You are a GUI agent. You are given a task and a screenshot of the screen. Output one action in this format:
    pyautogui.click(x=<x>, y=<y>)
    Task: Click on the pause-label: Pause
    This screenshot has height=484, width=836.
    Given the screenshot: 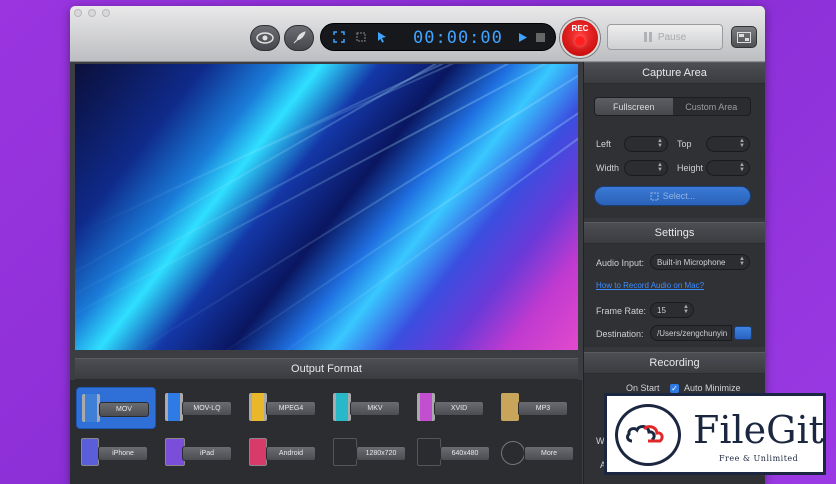 What is the action you would take?
    pyautogui.click(x=672, y=37)
    